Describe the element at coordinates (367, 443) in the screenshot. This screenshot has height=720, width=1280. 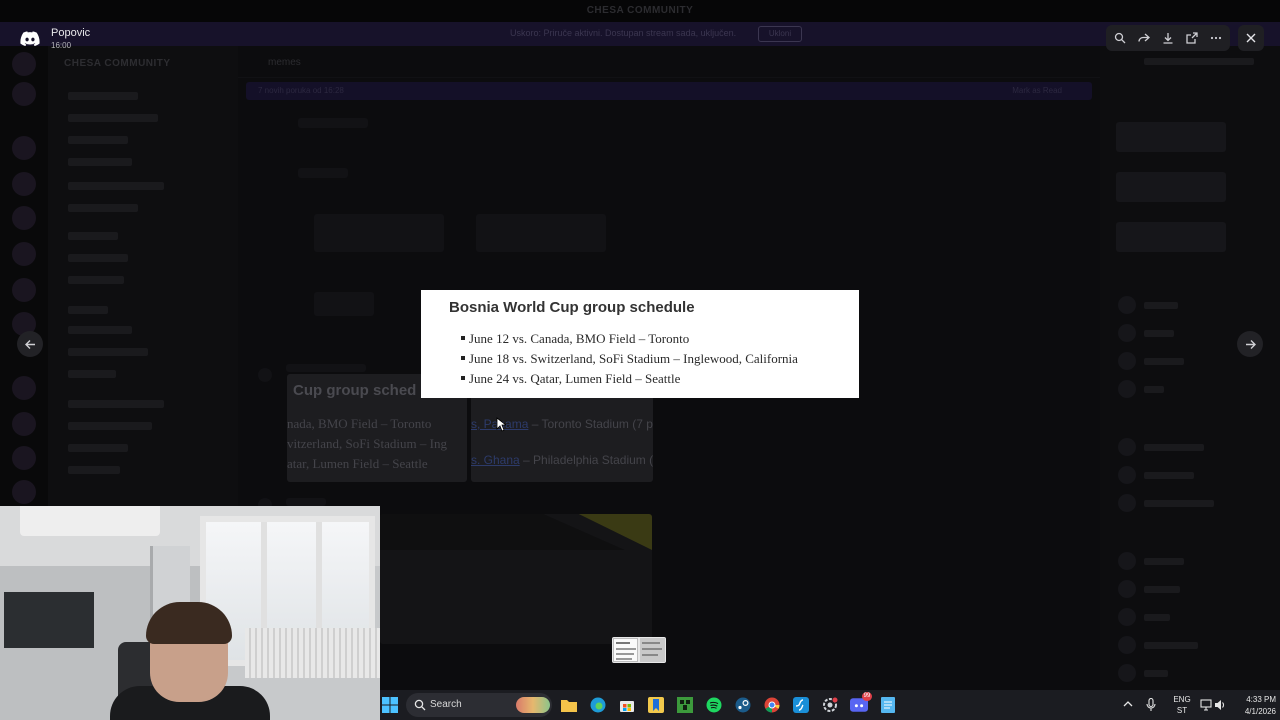
I see `embed-line: vitzerland, SoFi Stadium – Ing` at that location.